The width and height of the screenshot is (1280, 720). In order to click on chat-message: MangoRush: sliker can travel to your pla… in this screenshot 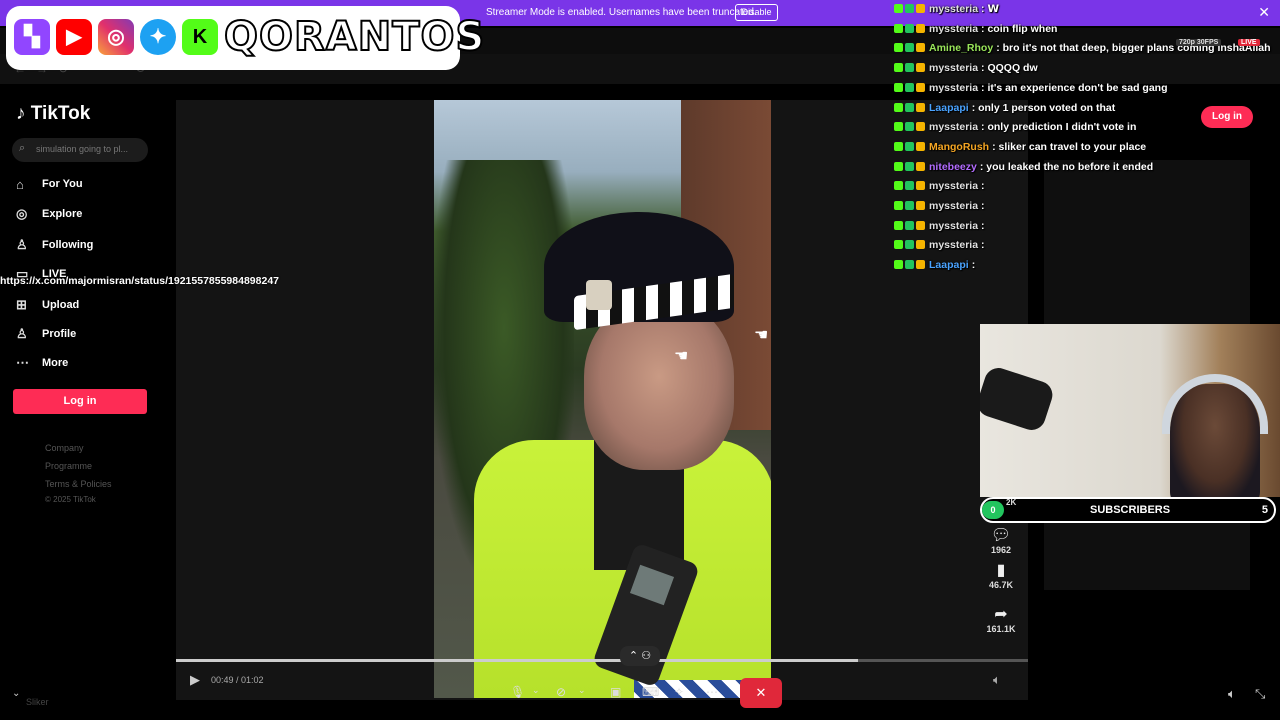, I will do `click(1020, 147)`.